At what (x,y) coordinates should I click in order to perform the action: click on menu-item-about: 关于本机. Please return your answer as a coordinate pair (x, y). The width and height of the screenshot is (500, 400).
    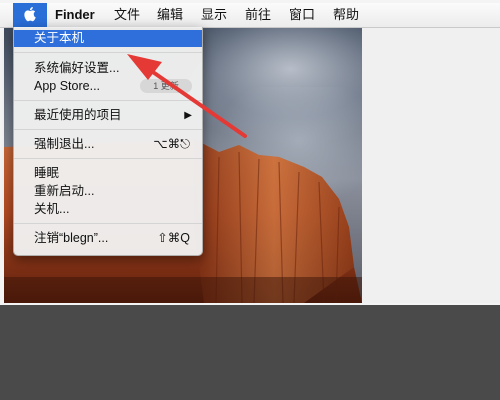
    Looking at the image, I should click on (108, 38).